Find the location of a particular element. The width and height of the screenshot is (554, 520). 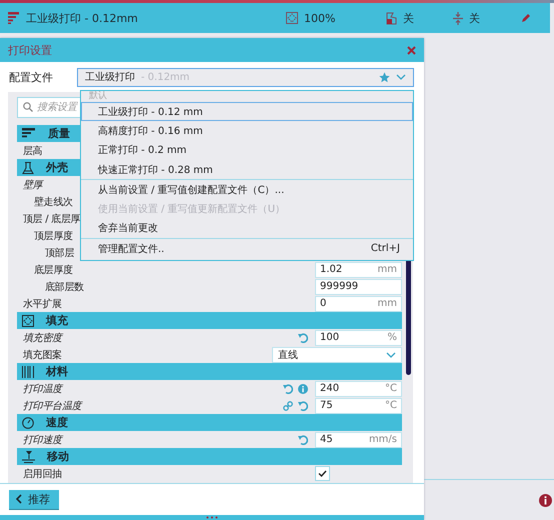

value-text: 999999 is located at coordinates (339, 286).